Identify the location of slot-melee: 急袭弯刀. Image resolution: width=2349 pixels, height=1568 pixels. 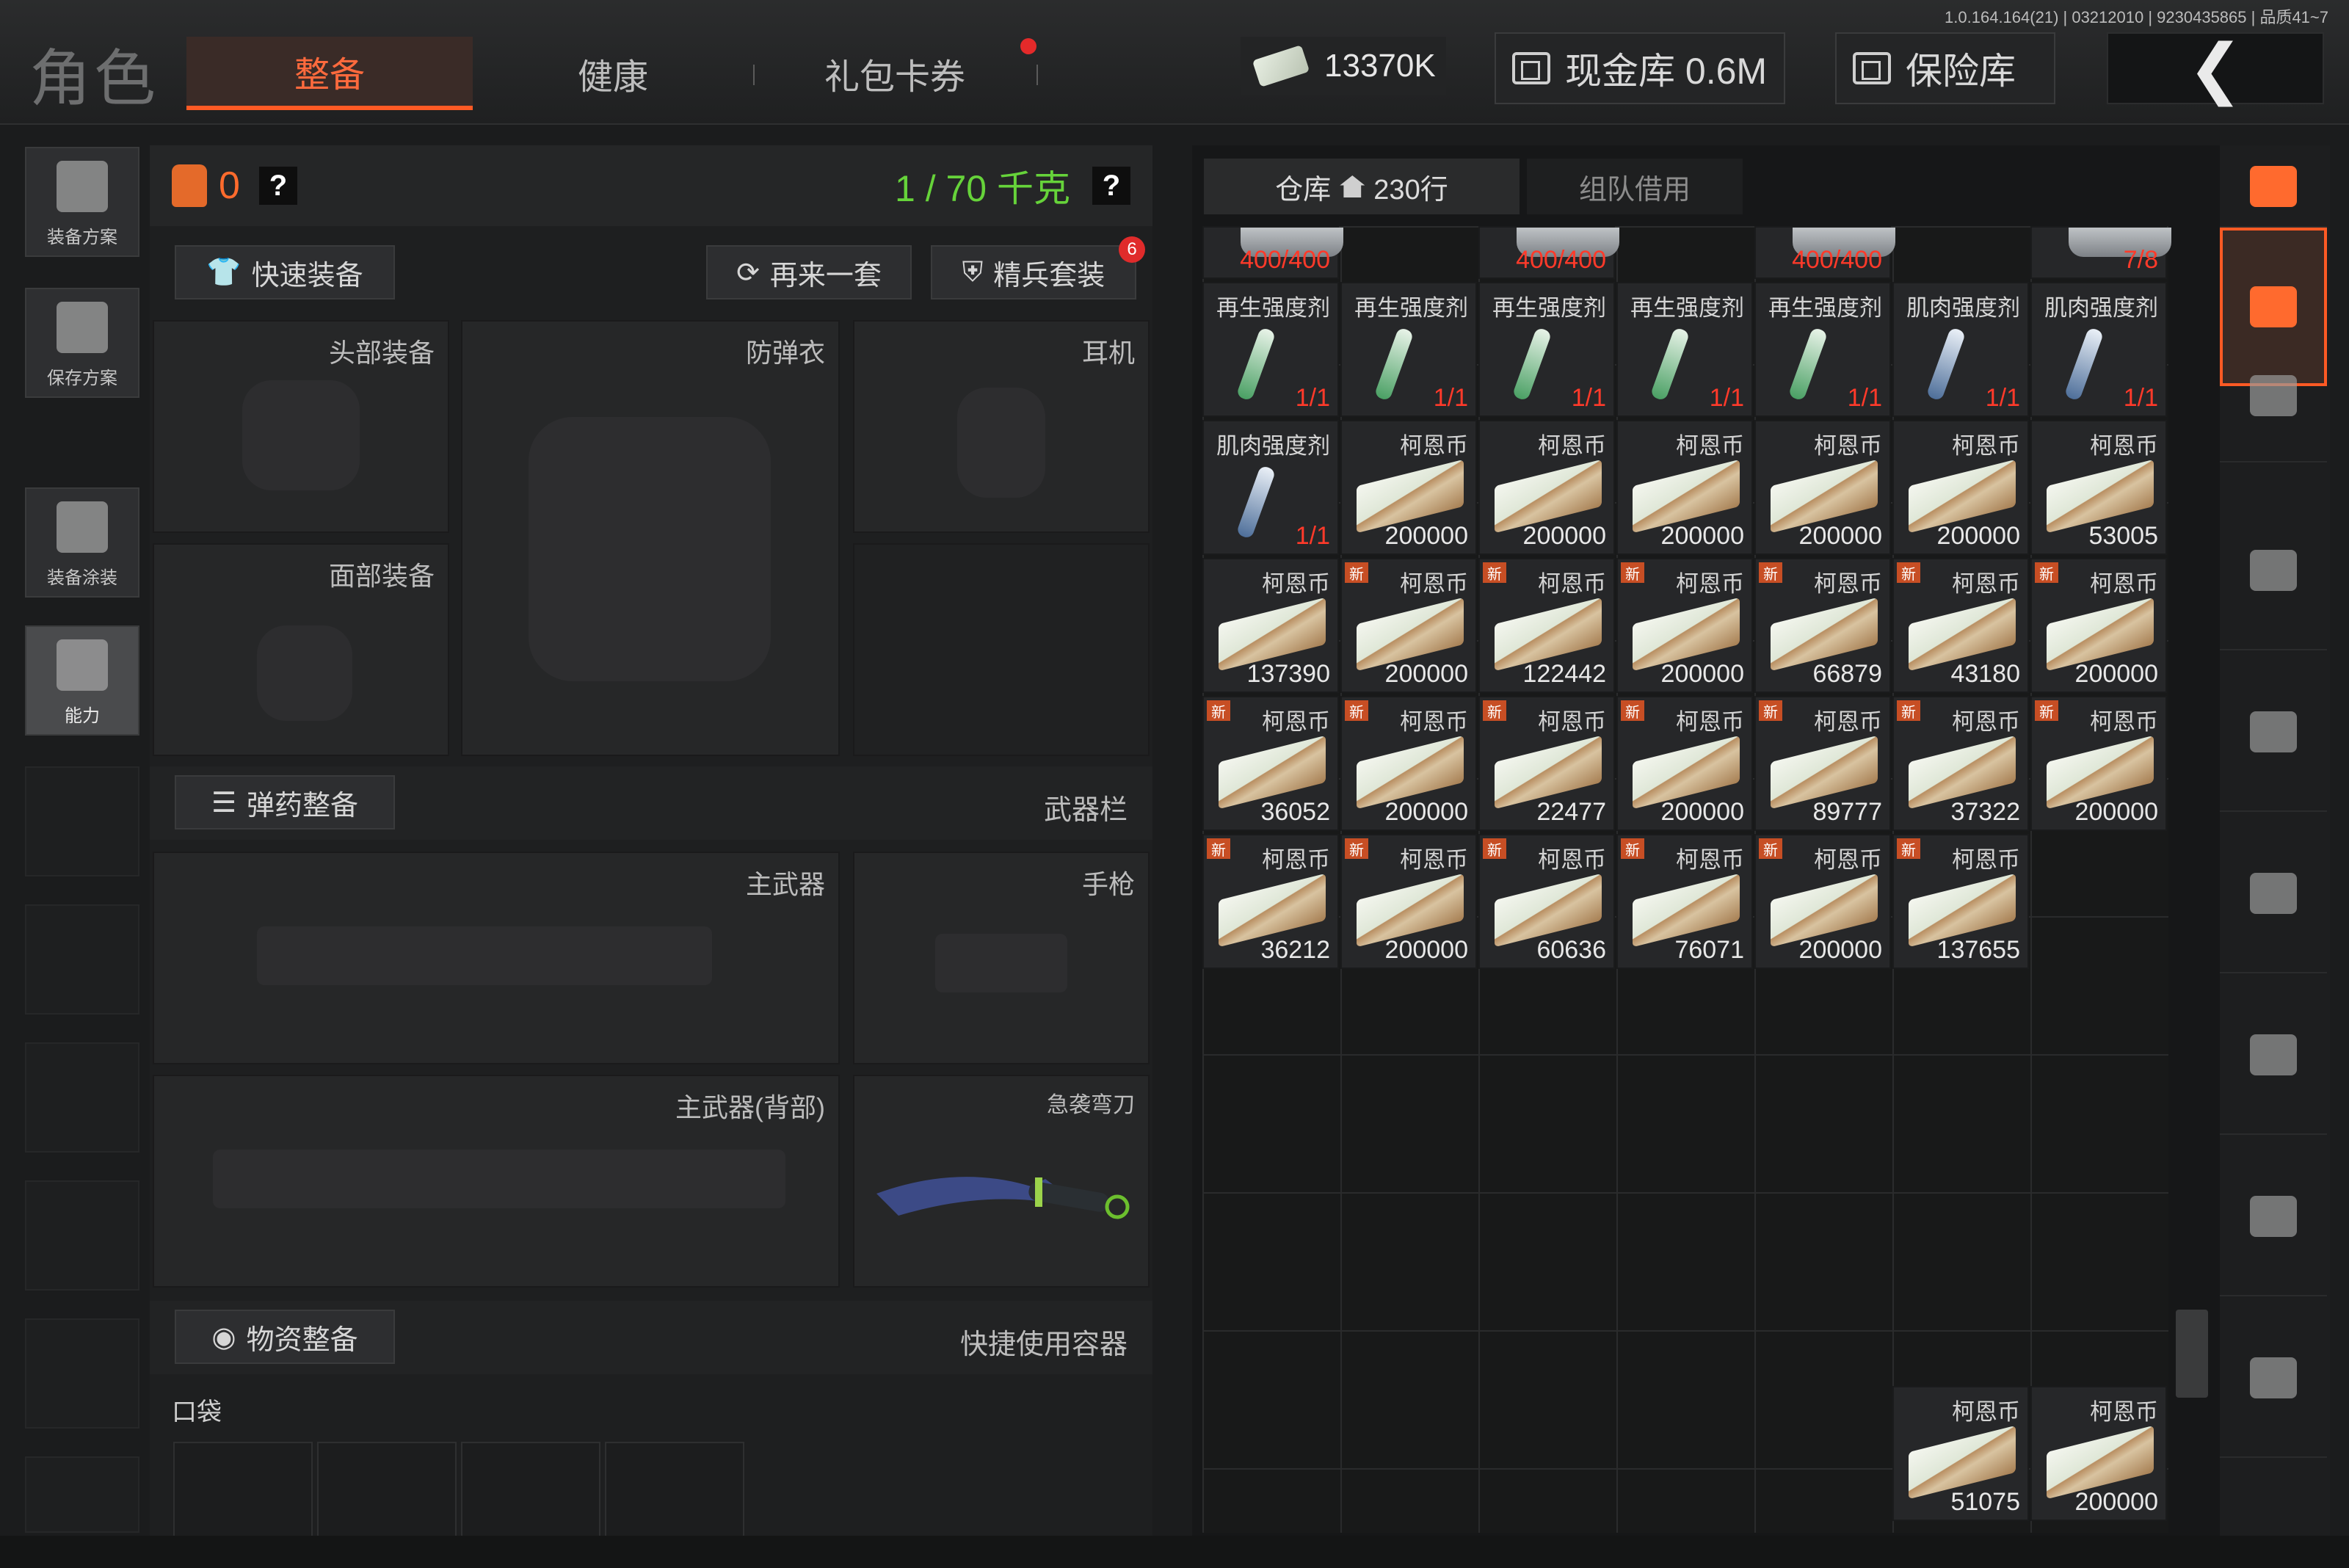
(1001, 1181).